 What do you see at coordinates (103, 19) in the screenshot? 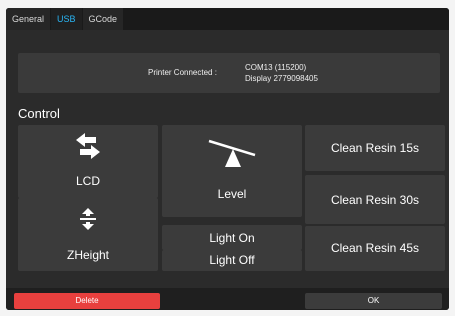
I see `tab-gcode: GCode` at bounding box center [103, 19].